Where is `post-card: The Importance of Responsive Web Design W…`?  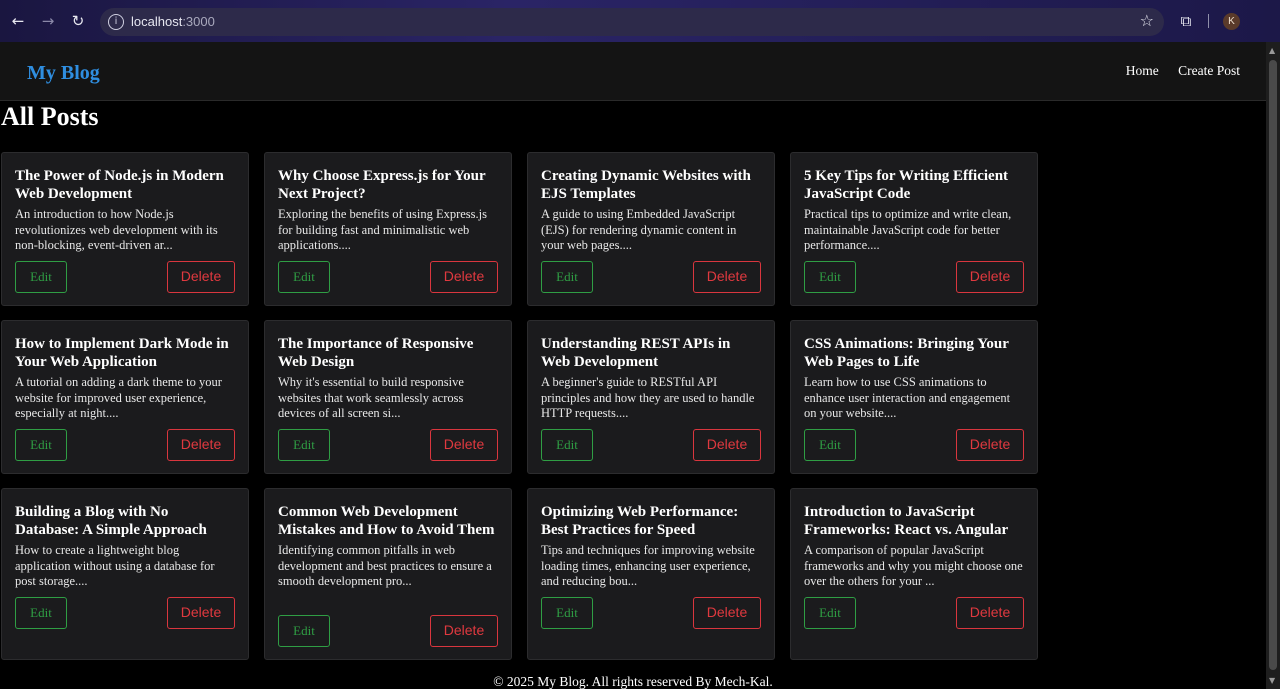
post-card: The Importance of Responsive Web Design W… is located at coordinates (388, 397).